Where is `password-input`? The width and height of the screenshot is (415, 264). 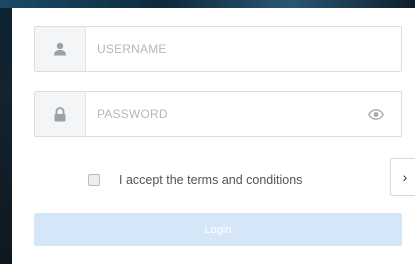
password-input is located at coordinates (222, 114).